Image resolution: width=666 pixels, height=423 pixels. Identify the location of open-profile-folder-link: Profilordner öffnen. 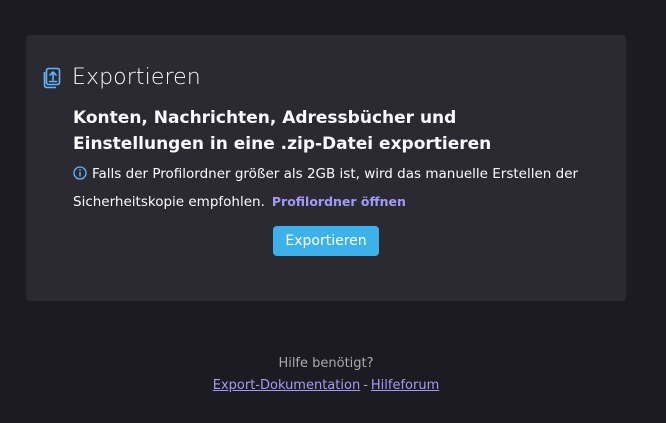
(339, 201).